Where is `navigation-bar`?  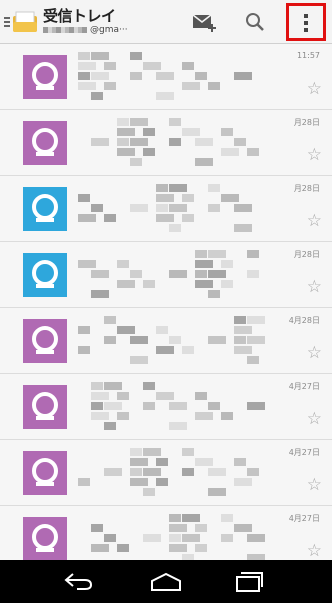 navigation-bar is located at coordinates (166, 581).